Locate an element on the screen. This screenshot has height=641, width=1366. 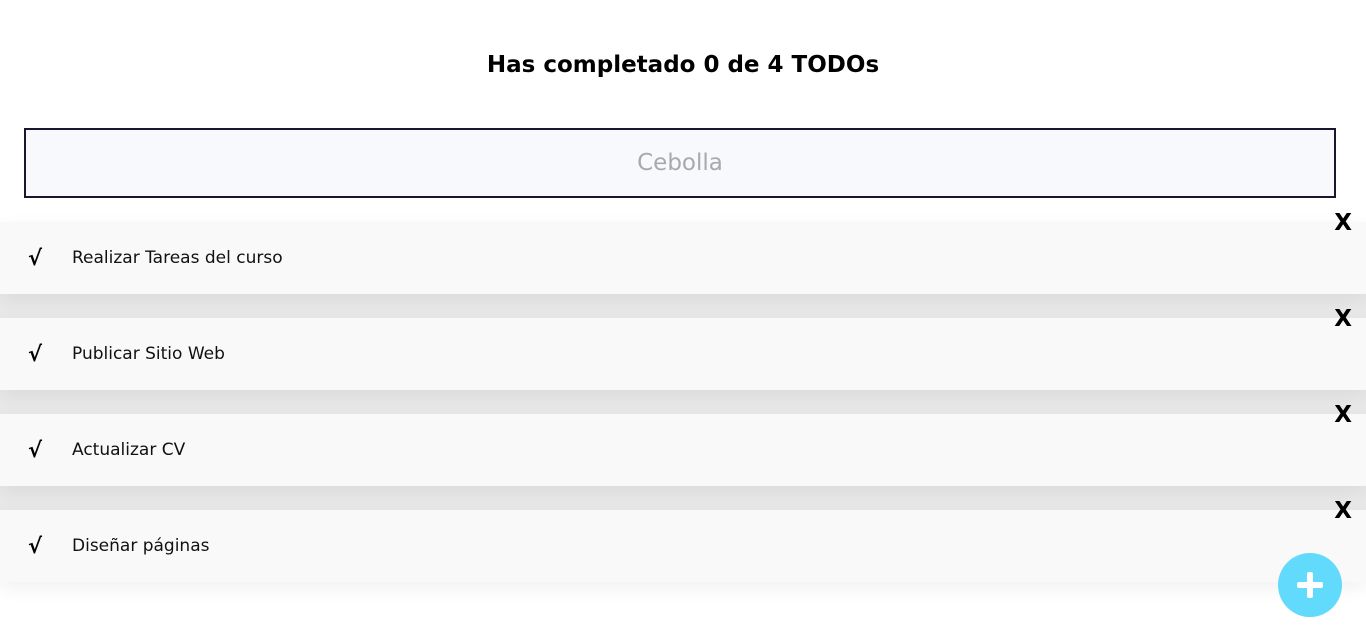
todo-item: √ Diseñar páginas X is located at coordinates (683, 540).